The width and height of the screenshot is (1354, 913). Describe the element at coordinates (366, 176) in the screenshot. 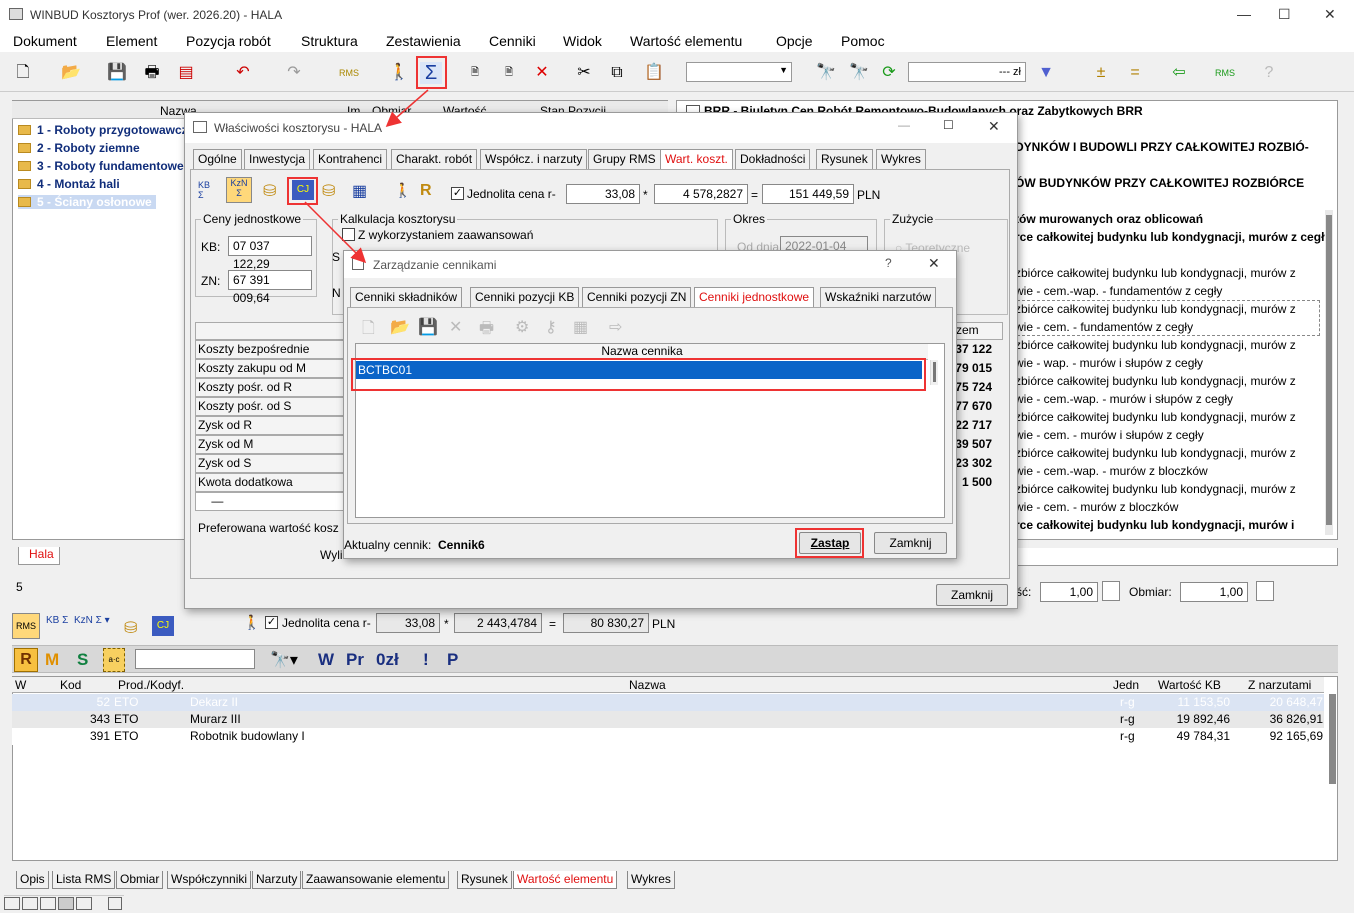

I see `annotation-arrows` at that location.